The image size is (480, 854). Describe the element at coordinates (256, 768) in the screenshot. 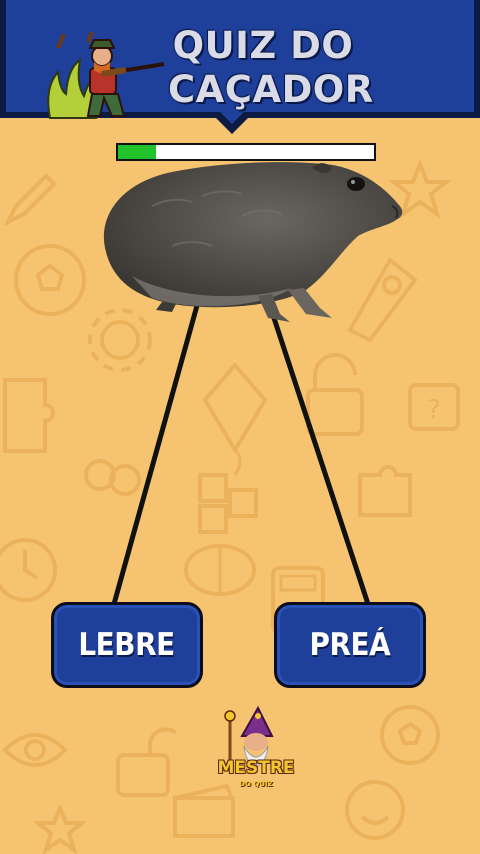

I see `logo-title: MESTRE` at that location.